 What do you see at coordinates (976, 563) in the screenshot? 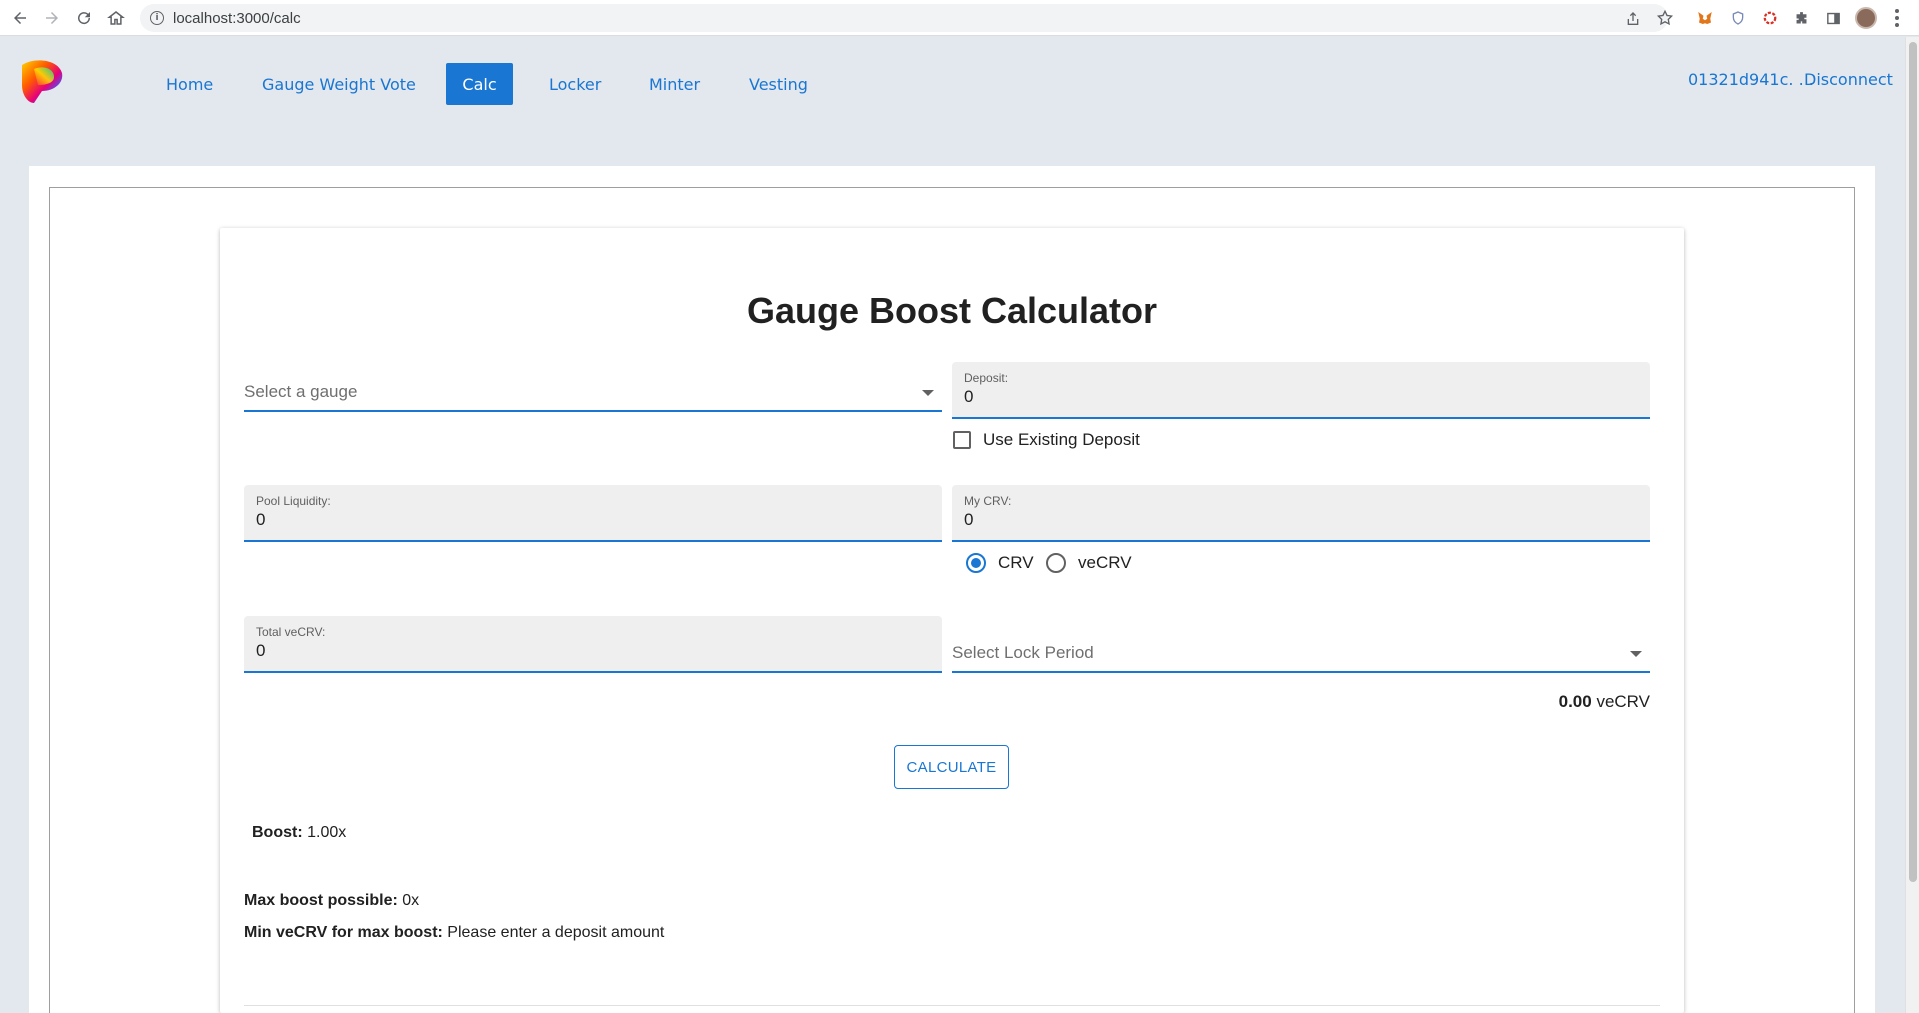
I see `radio-crv-button` at bounding box center [976, 563].